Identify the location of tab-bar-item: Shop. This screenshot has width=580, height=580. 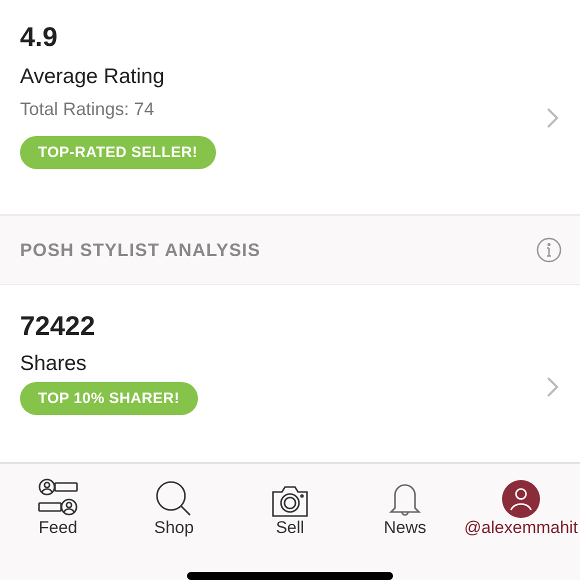
(174, 504).